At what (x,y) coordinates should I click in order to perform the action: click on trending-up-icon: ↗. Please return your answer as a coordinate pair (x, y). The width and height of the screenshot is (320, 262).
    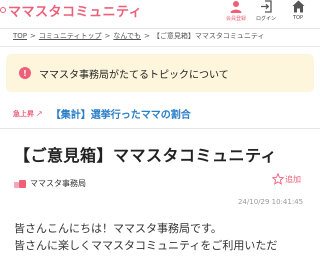
    Looking at the image, I should click on (39, 113).